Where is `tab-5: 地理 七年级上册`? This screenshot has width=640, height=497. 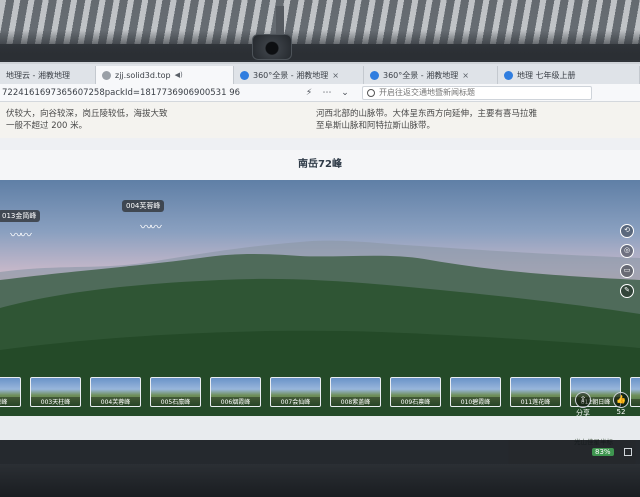
tab-5: 地理 七年级上册 is located at coordinates (569, 75).